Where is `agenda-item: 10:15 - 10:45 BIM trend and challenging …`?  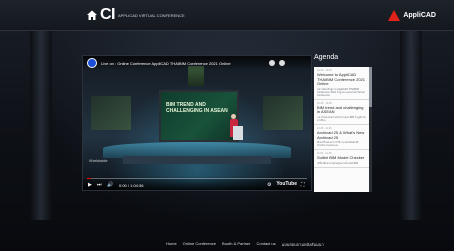 agenda-item: 10:15 - 10:45 BIM trend and challenging … is located at coordinates (341, 112).